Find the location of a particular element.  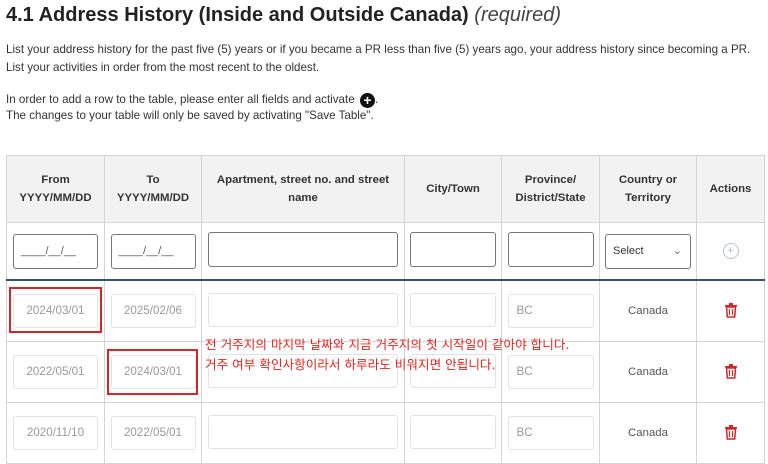

header-province: Province/ District/State is located at coordinates (550, 189).